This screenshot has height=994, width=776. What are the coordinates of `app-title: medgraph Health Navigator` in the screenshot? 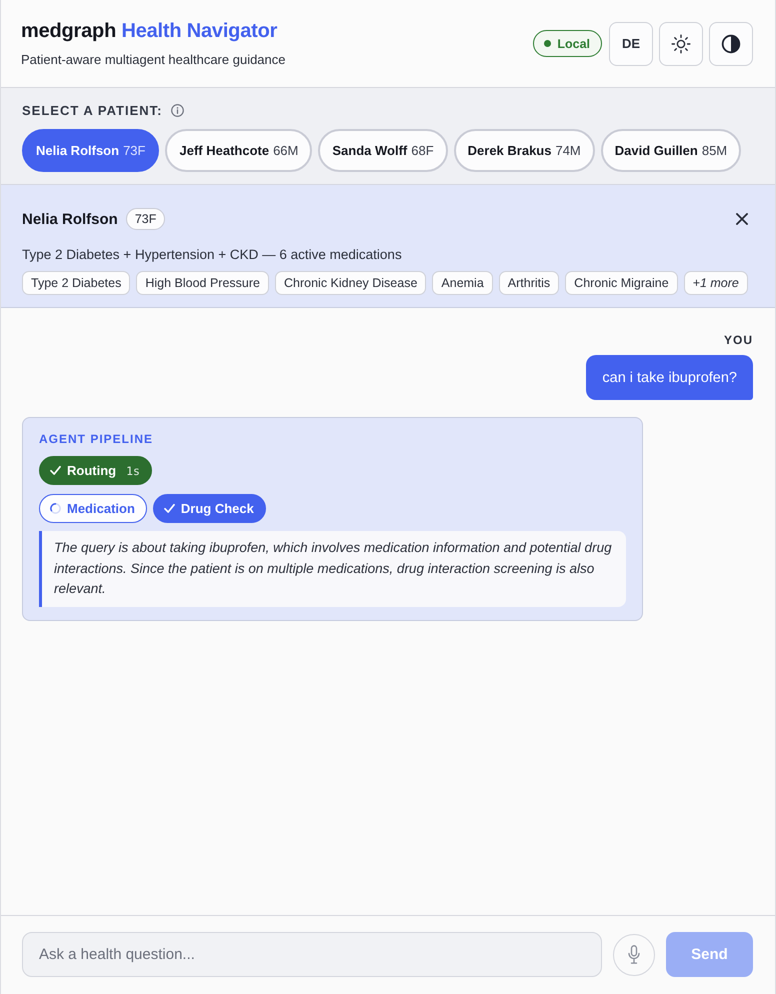 It's located at (149, 30).